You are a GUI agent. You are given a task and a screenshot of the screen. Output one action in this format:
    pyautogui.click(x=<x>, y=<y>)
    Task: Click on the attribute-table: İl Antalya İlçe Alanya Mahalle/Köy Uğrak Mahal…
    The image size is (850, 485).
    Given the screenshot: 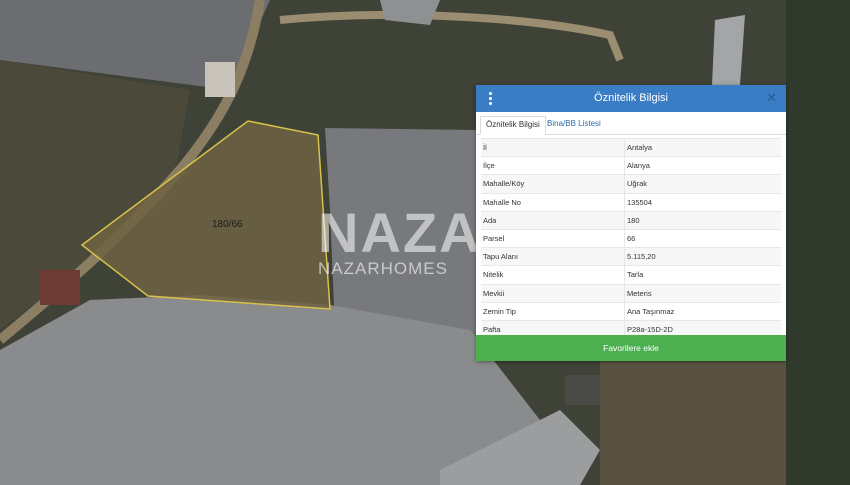 What is the action you would take?
    pyautogui.click(x=631, y=238)
    